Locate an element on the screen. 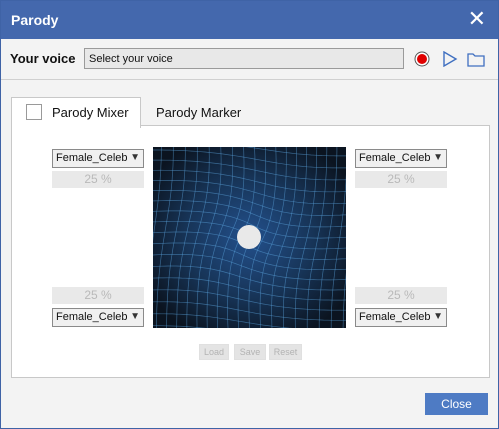 This screenshot has width=499, height=429. window-title: Parody is located at coordinates (35, 20).